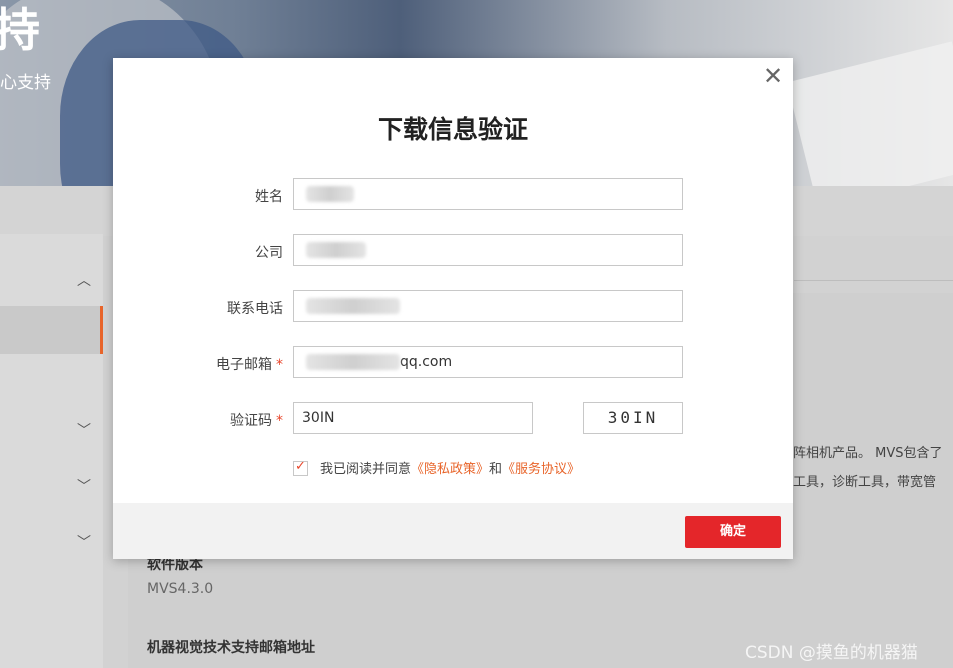  What do you see at coordinates (231, 648) in the screenshot?
I see `support-email-heading: 机器视觉技术支持邮箱地址` at bounding box center [231, 648].